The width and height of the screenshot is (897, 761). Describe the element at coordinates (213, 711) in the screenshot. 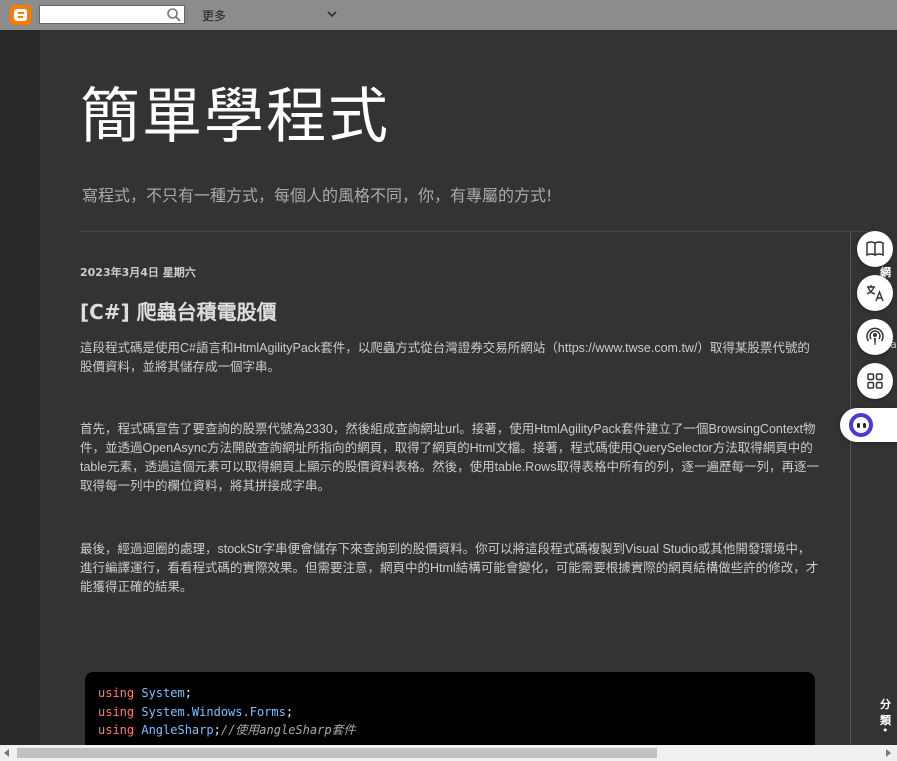

I see `code-namespace: System.Windows.Forms` at that location.